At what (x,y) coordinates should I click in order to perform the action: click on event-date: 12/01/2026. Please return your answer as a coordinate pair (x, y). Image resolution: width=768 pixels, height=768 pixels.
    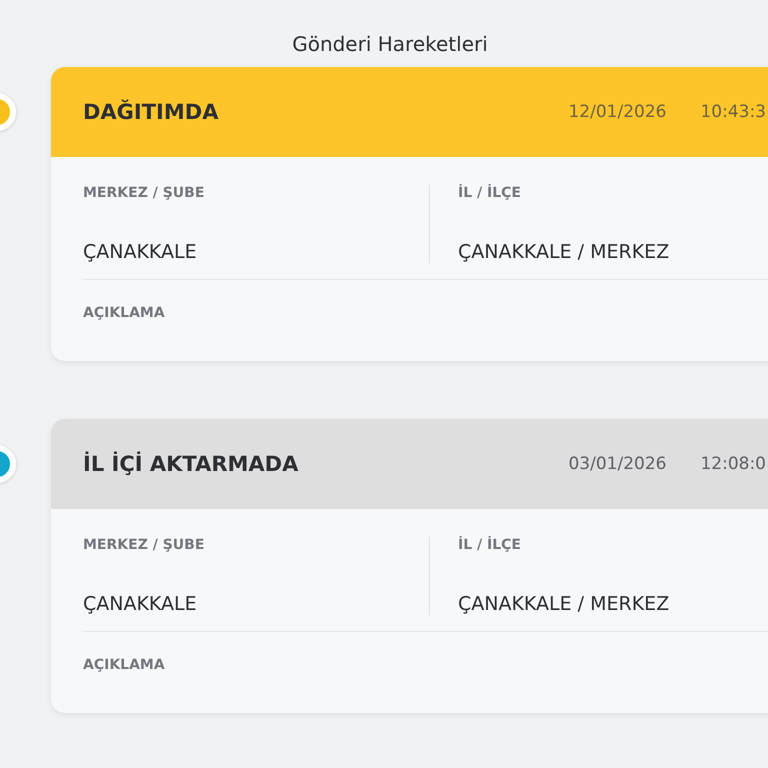
    Looking at the image, I should click on (617, 112).